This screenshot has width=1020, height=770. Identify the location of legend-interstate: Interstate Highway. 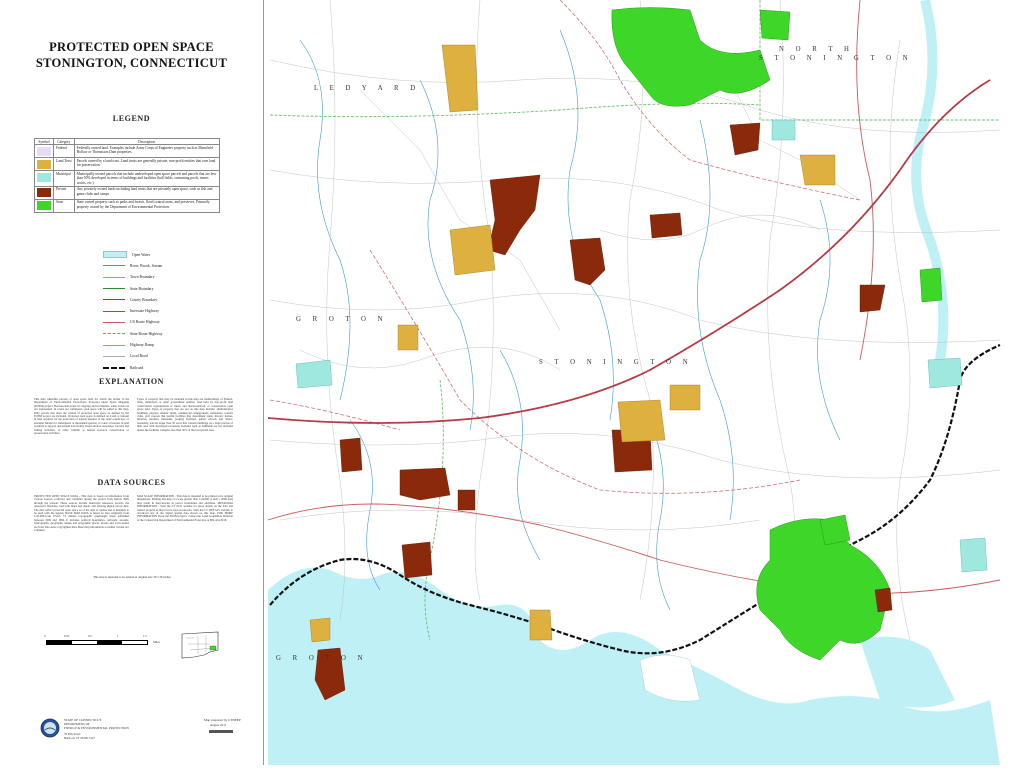
(132, 310).